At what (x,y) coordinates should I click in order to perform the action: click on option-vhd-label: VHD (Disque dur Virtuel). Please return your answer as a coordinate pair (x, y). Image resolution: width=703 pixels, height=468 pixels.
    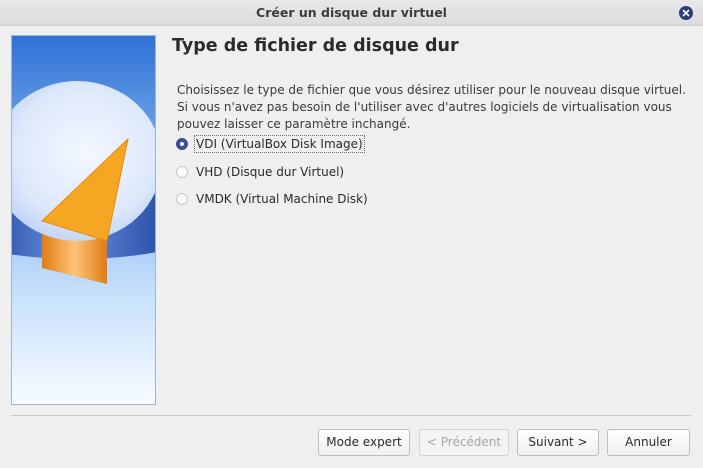
    Looking at the image, I should click on (270, 172).